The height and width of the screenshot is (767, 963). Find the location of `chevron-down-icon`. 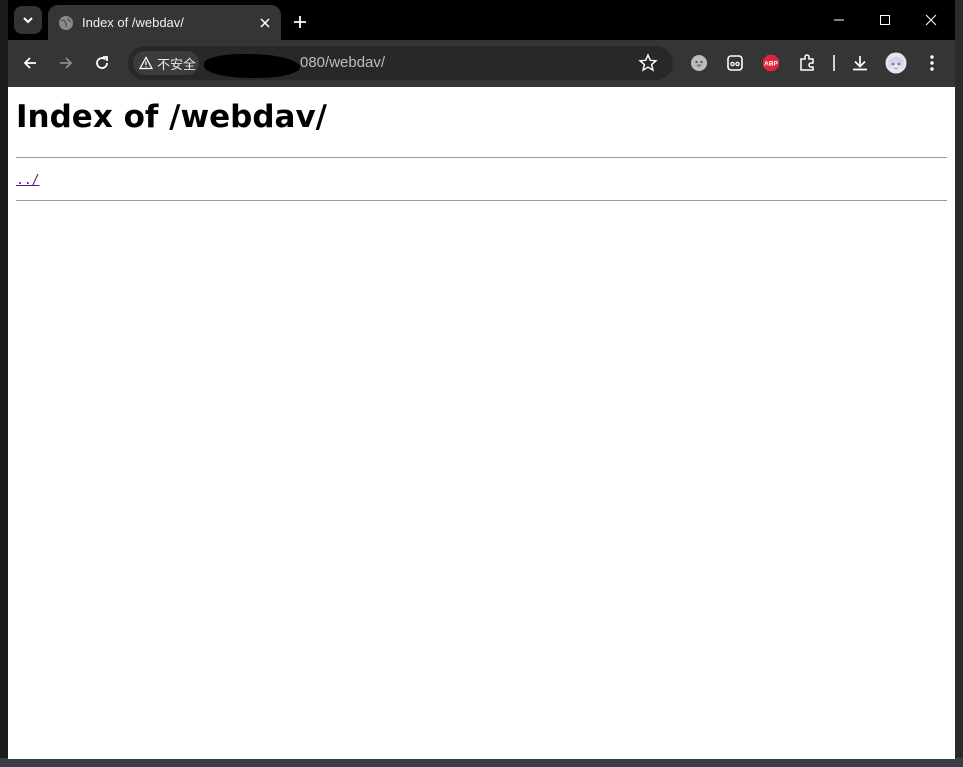

chevron-down-icon is located at coordinates (28, 20).